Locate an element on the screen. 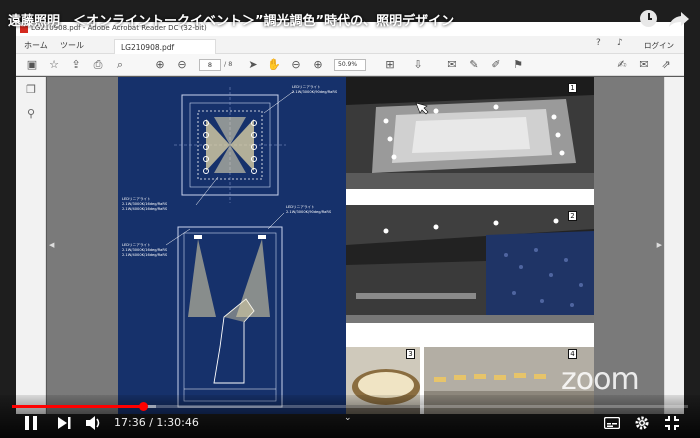 This screenshot has height=438, width=700. fit-page-icon: ⊞ is located at coordinates (390, 65).